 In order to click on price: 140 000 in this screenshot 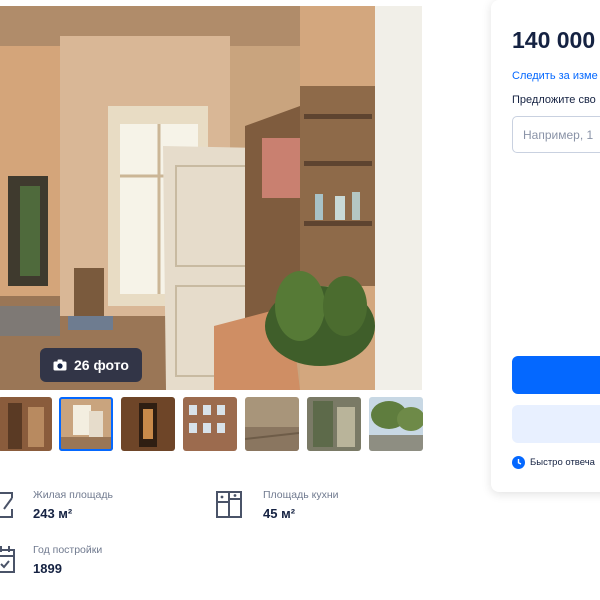, I will do `click(554, 40)`.